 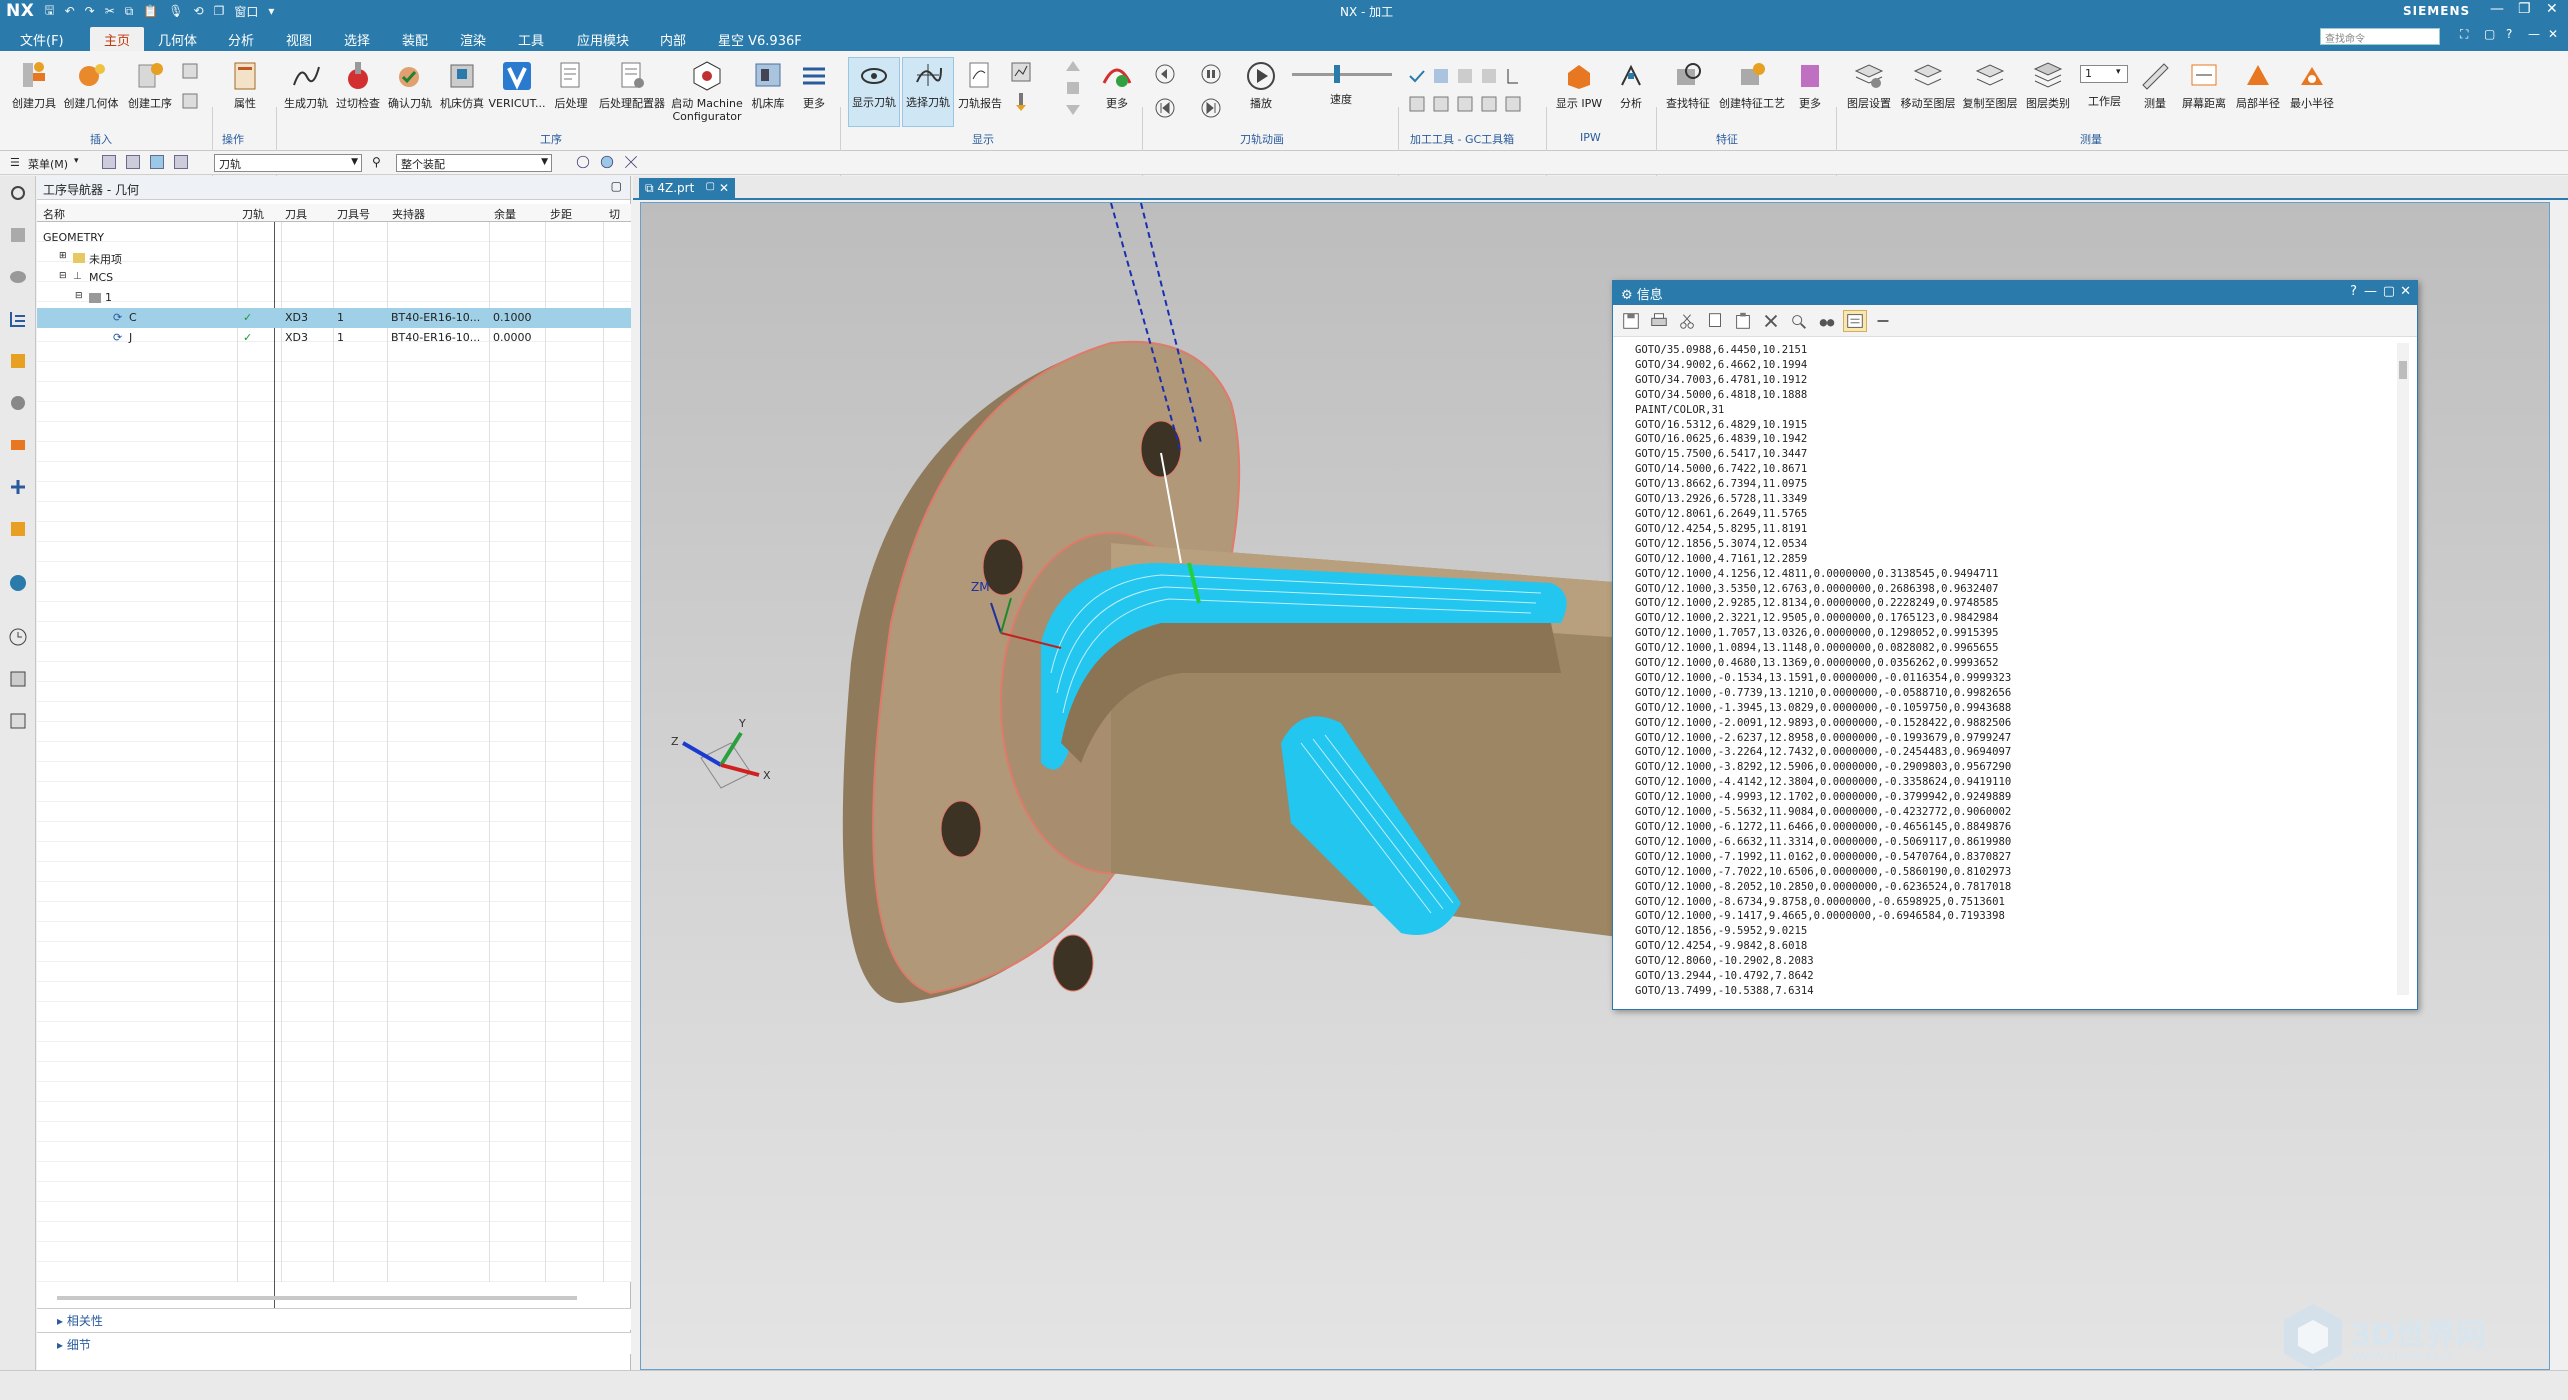 I want to click on ribbon-options-icon: ▢, so click(x=2489, y=34).